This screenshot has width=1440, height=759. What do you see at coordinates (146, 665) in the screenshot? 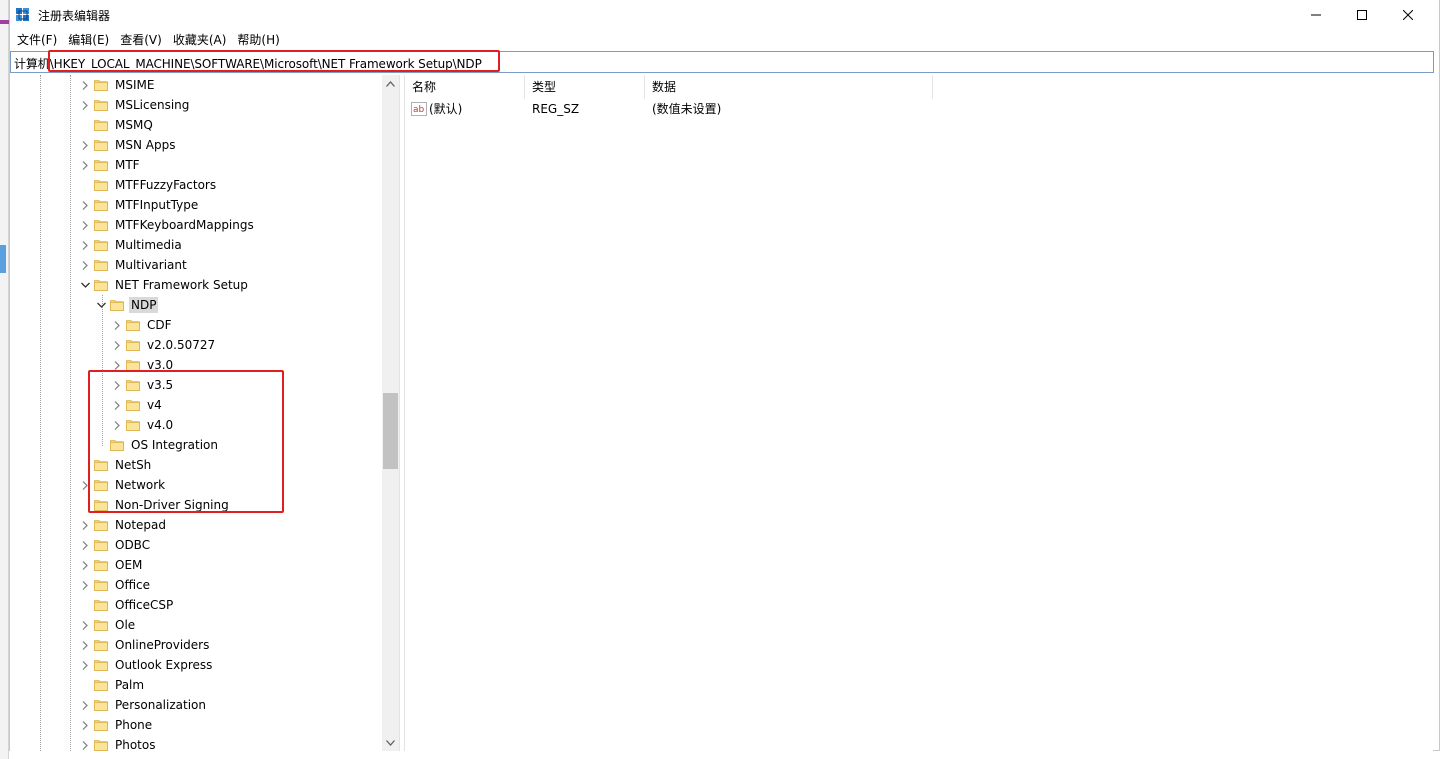
I see `tree-item: Outlook Express` at bounding box center [146, 665].